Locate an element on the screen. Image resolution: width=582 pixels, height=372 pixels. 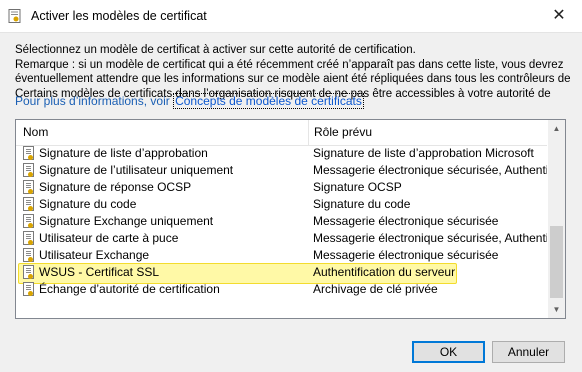
template-name: Utilisateur Exchange is located at coordinates (94, 255).